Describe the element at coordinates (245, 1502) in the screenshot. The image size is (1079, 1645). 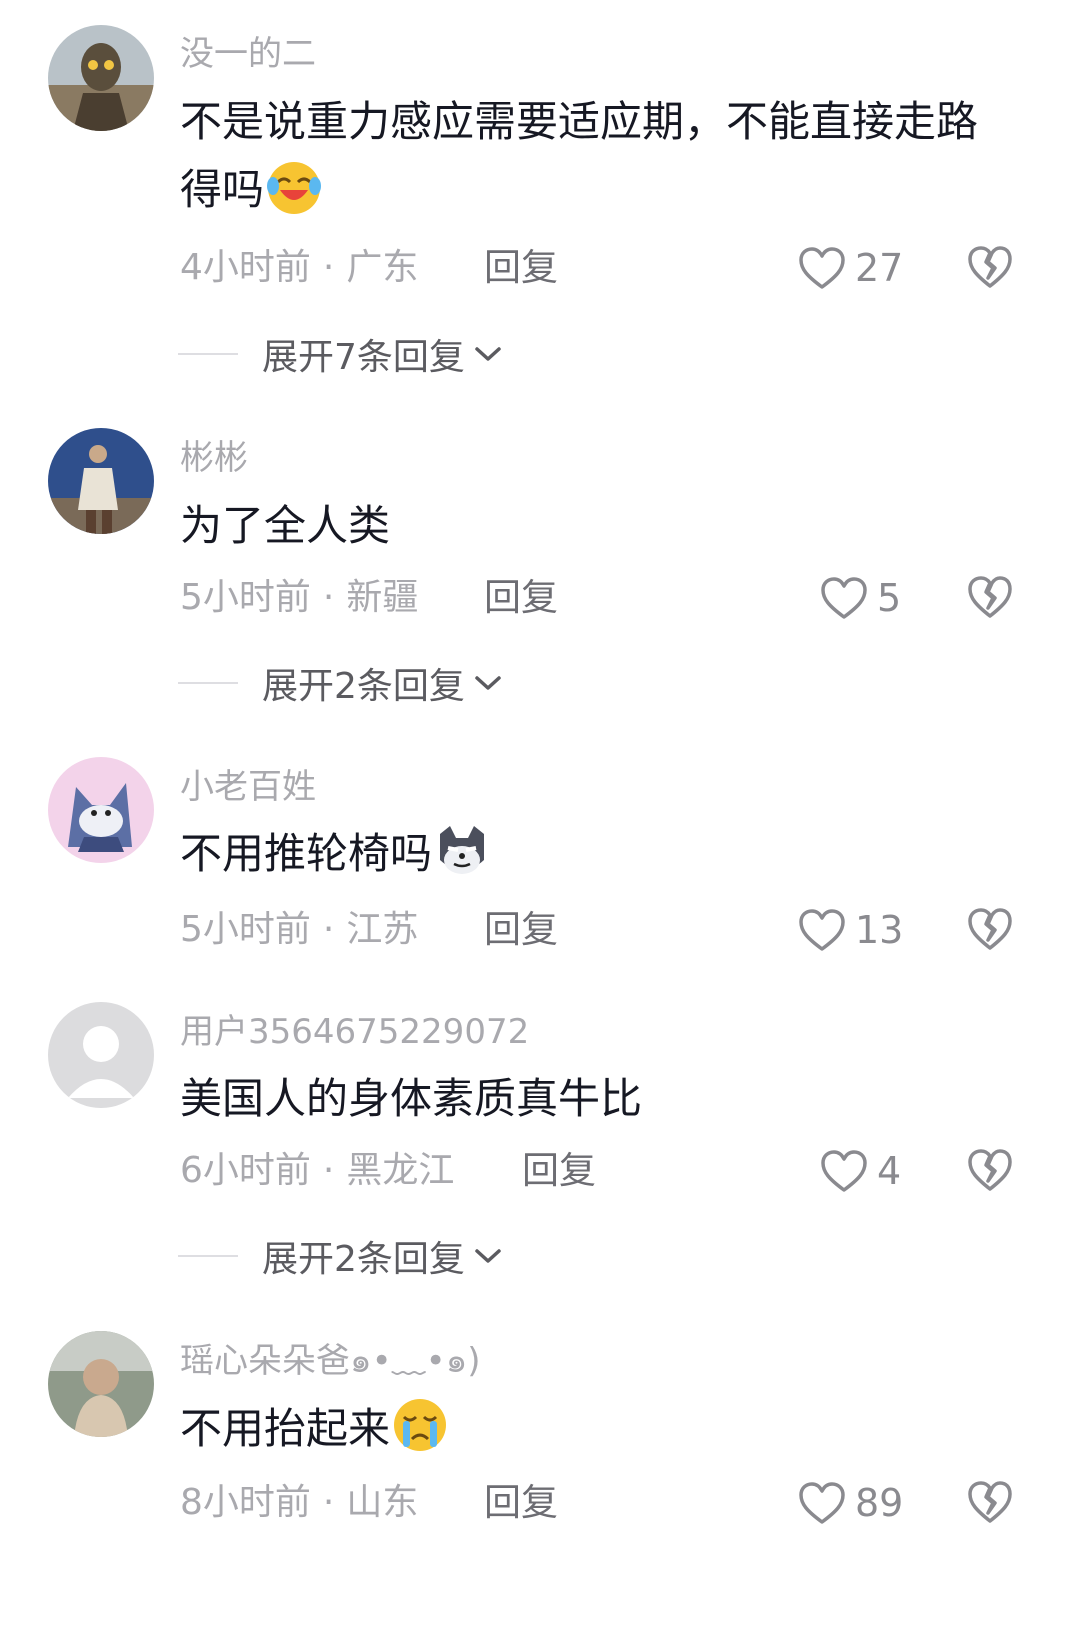
I see `comment-time: 8小时前` at that location.